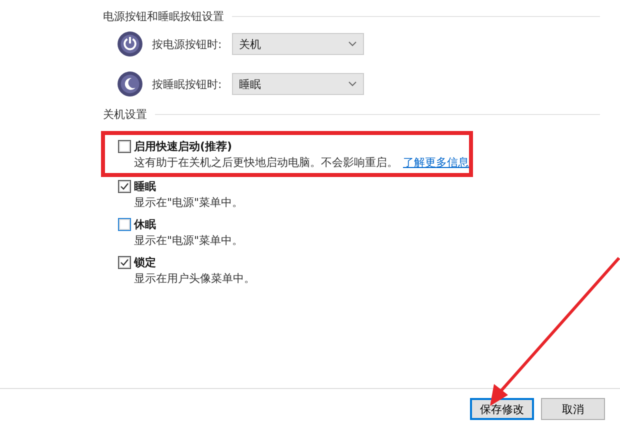  Describe the element at coordinates (125, 114) in the screenshot. I see `section-title: 关机设置` at that location.